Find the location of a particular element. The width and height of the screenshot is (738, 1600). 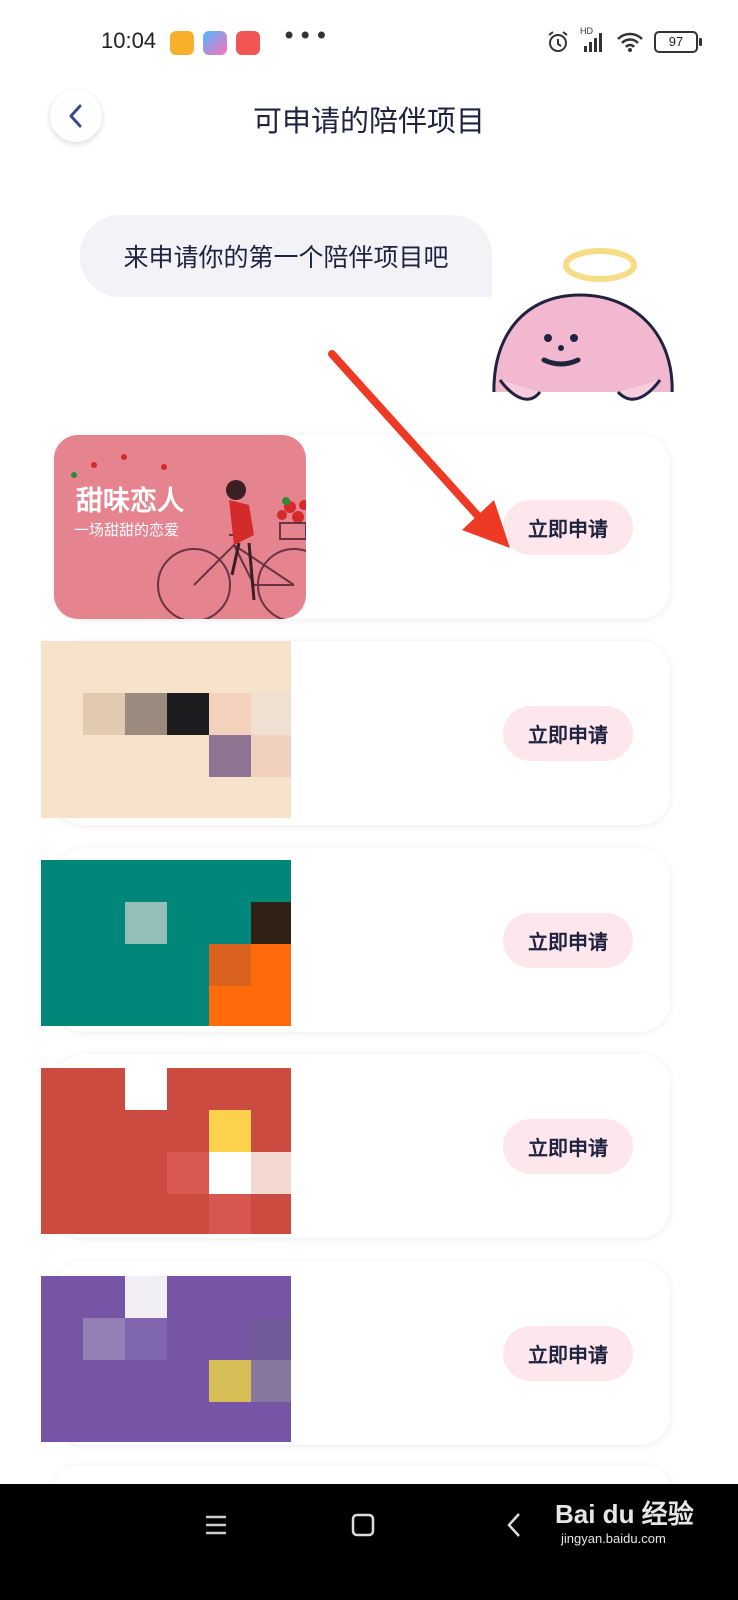

annotation-arrow is located at coordinates (419, 449).